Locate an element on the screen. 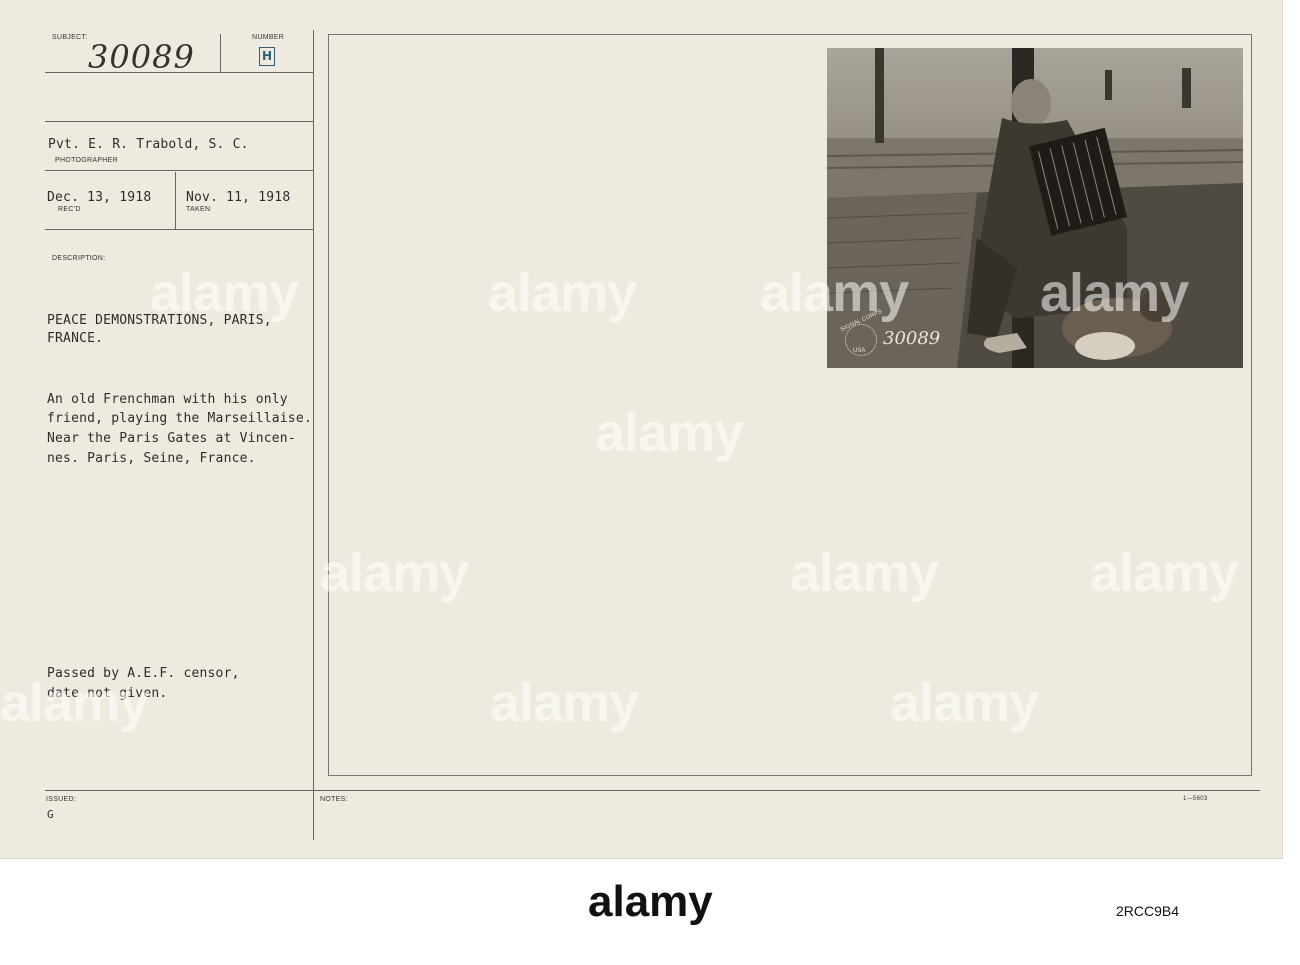 The height and width of the screenshot is (965, 1300). taken-label: TAKEN is located at coordinates (198, 209).